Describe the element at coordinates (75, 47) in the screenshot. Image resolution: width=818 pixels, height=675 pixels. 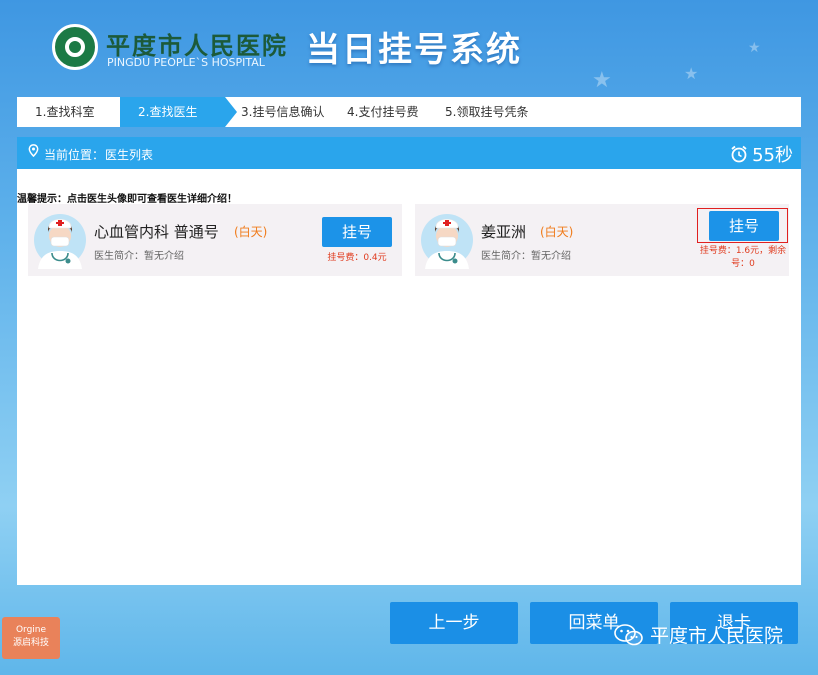
I see `hospital-logo-icon` at that location.